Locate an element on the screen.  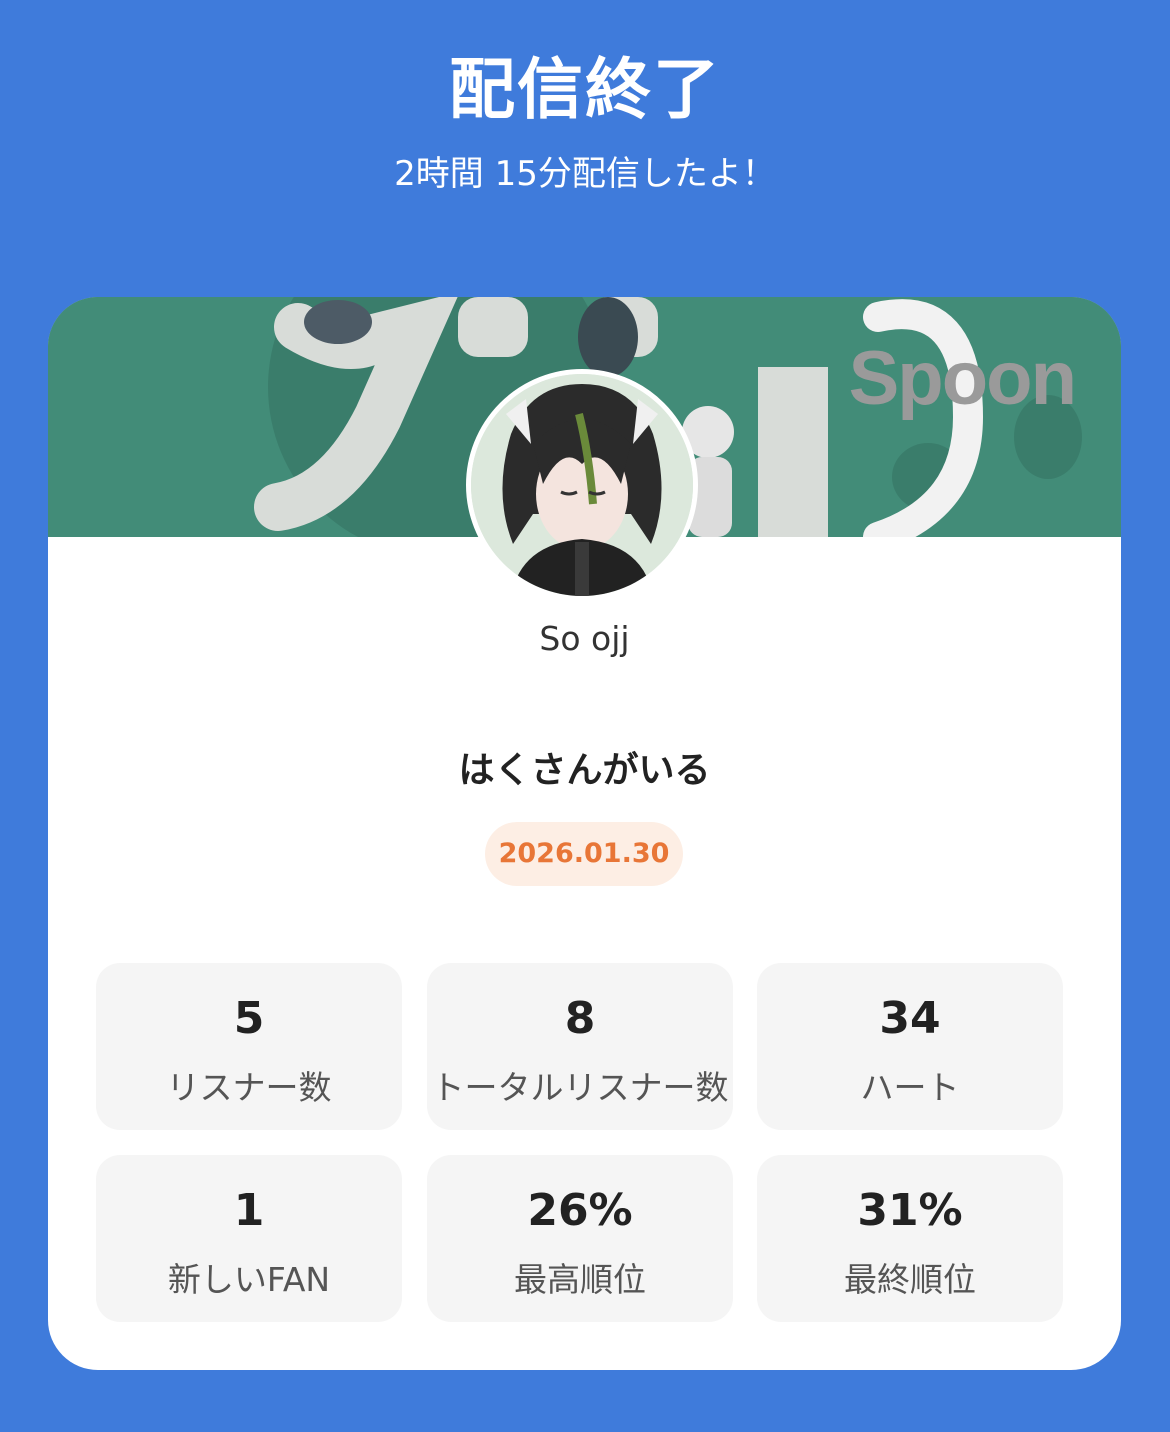
date-badge: 2026.01.30 is located at coordinates (584, 854).